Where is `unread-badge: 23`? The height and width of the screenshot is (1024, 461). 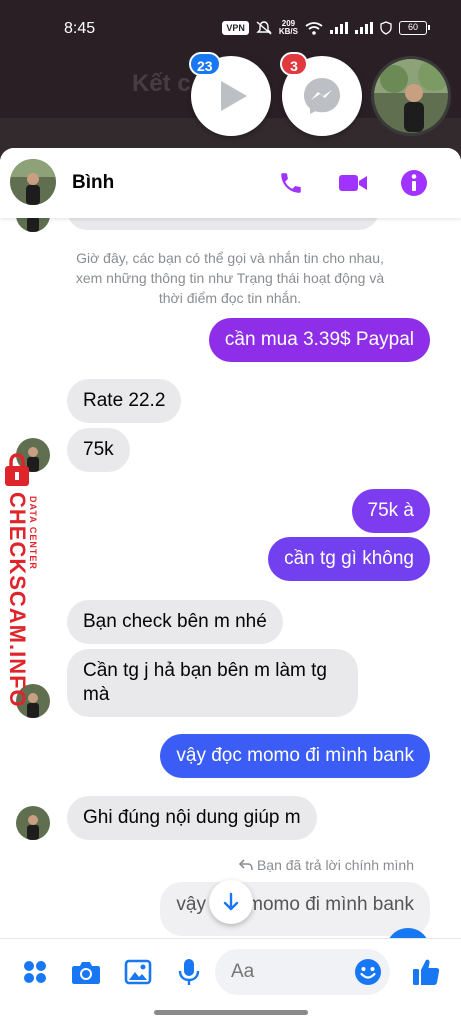
unread-badge: 23 is located at coordinates (205, 64).